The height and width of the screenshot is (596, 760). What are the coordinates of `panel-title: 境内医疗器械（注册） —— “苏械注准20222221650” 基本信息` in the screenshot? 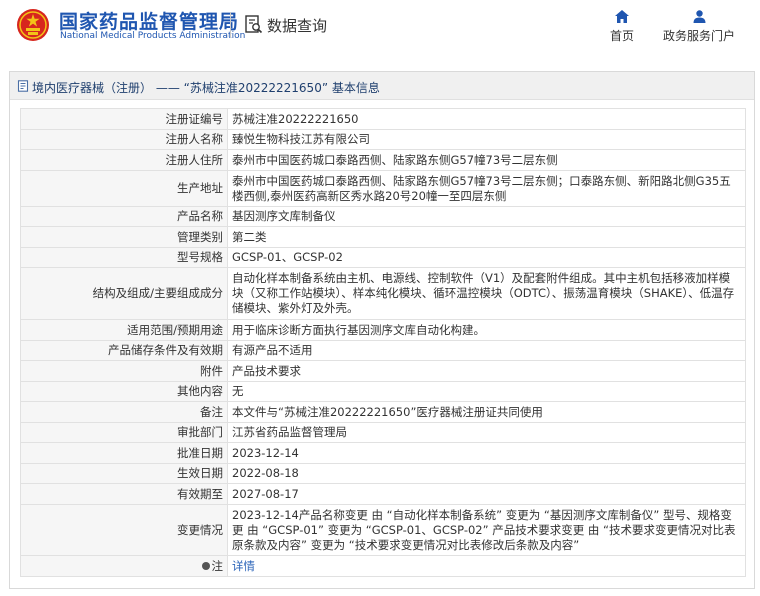 It's located at (206, 88).